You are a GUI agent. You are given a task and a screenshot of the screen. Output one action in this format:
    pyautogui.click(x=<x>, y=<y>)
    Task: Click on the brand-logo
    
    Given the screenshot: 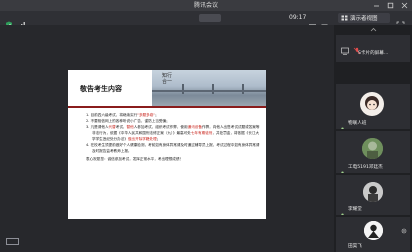 What is the action you would take?
    pyautogui.click(x=12, y=241)
    